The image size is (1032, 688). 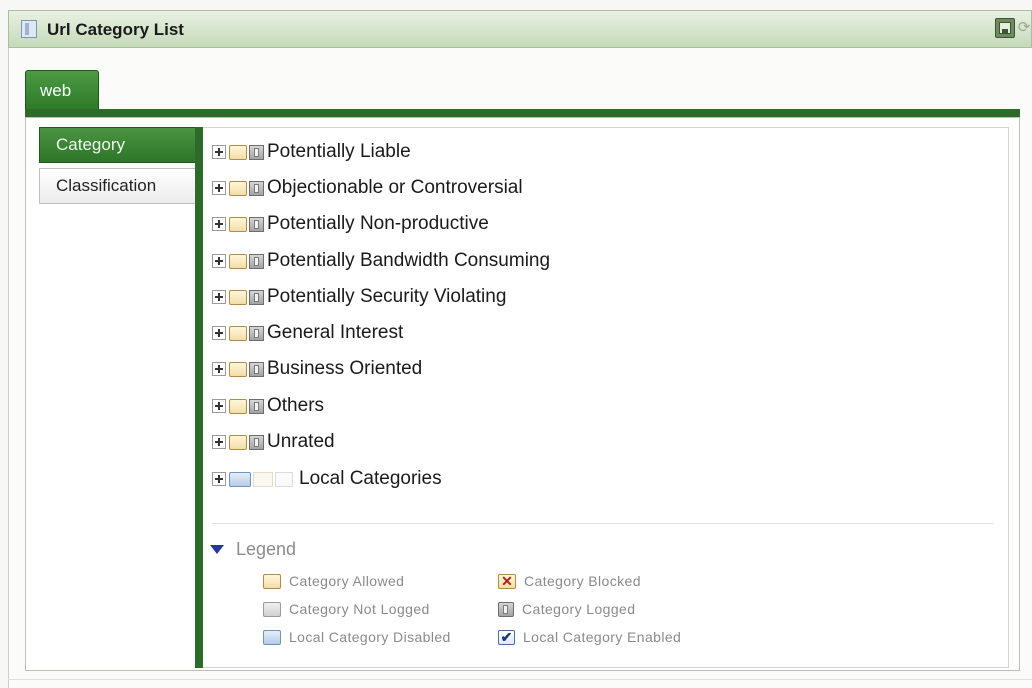 I want to click on tree-item: Business Oriented, so click(x=317, y=369).